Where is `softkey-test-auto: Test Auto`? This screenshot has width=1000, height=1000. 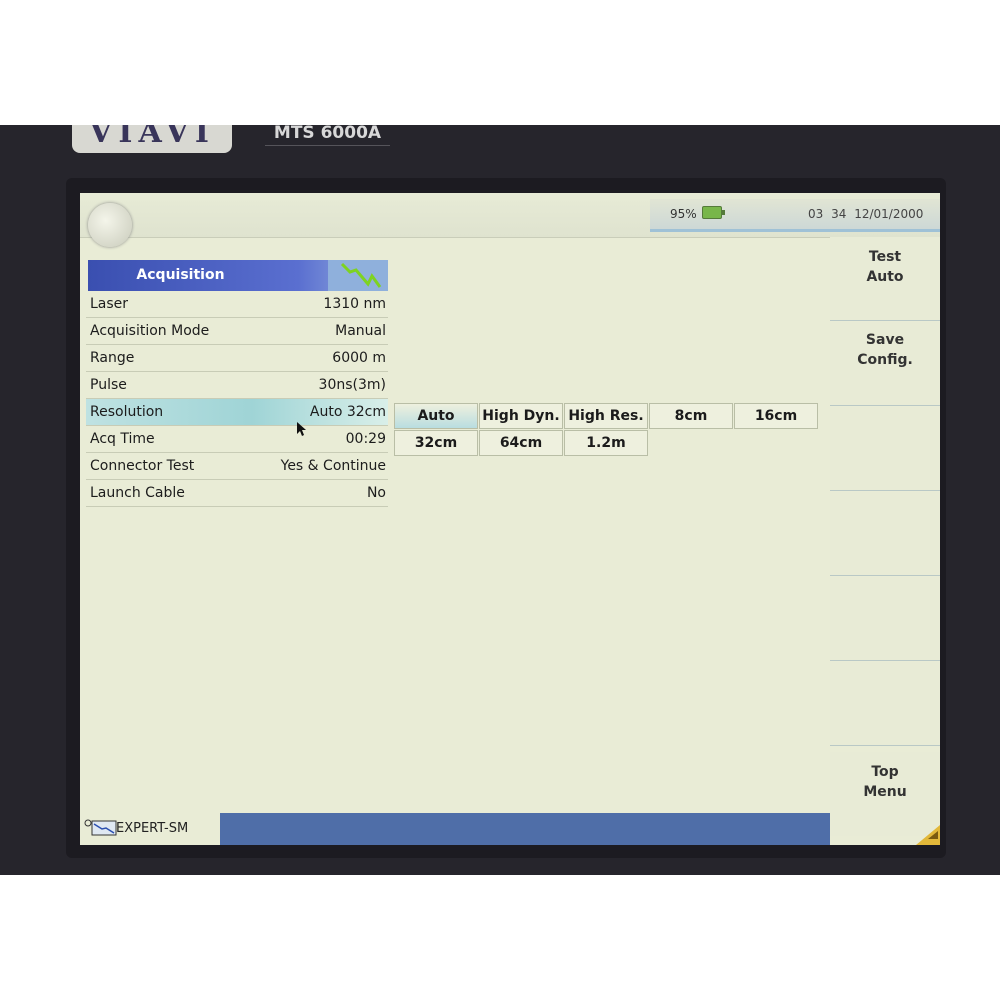
softkey-test-auto: Test Auto is located at coordinates (885, 279).